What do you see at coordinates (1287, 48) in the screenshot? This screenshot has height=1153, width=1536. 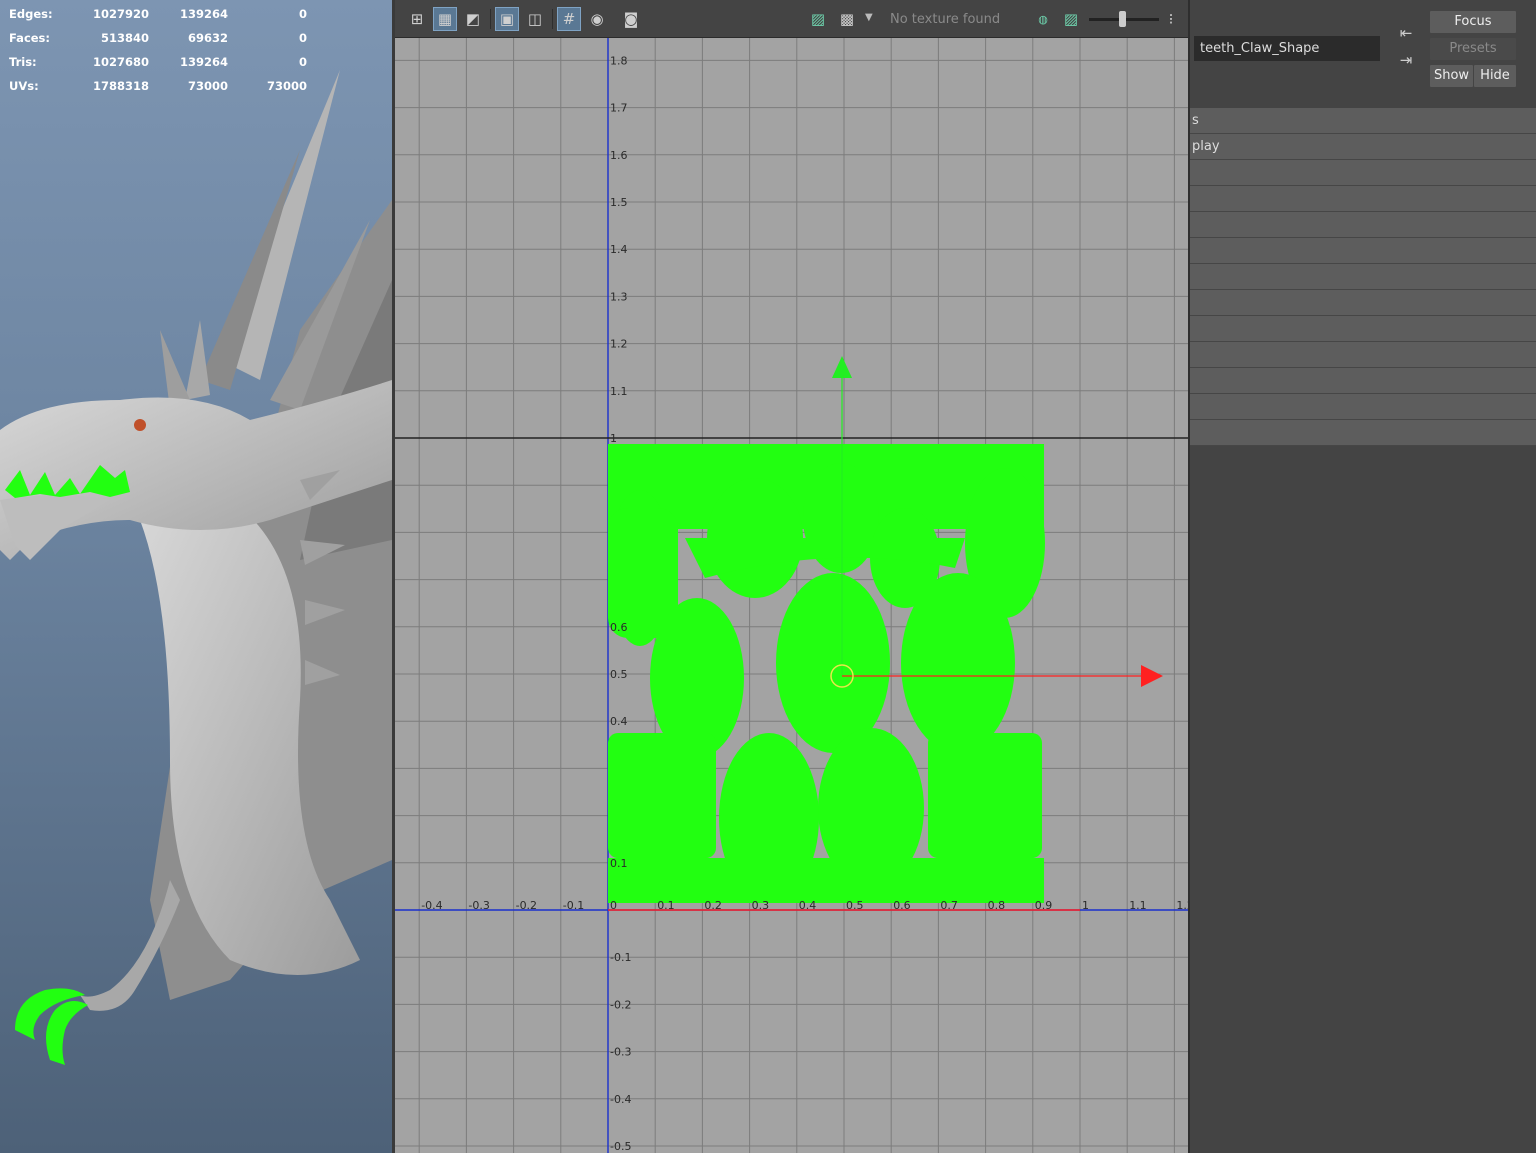 I see `shape-name-field: teeth_Claw_Shape` at bounding box center [1287, 48].